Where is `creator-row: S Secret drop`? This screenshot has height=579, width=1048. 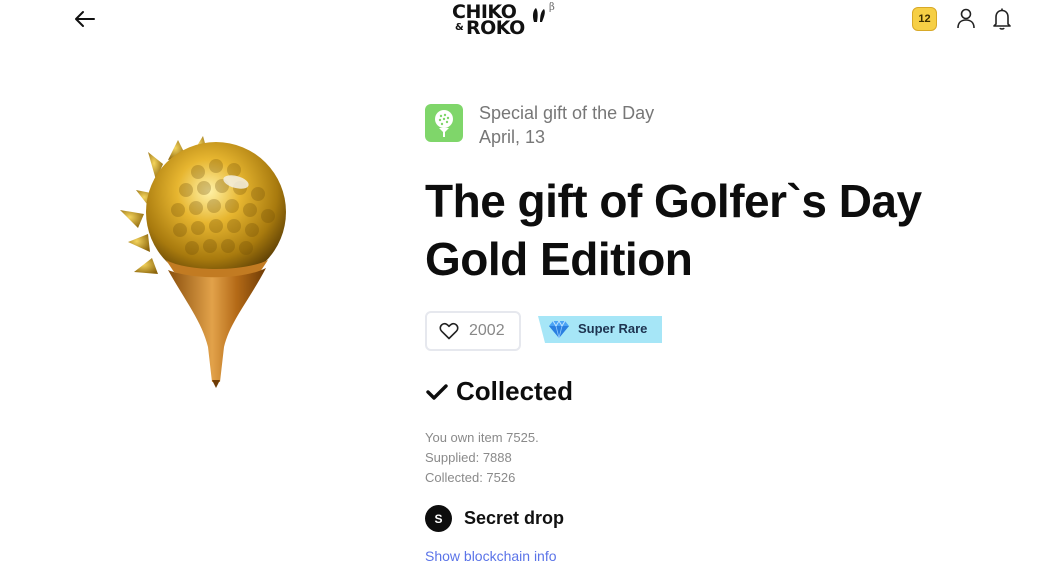
creator-row: S Secret drop is located at coordinates (494, 518).